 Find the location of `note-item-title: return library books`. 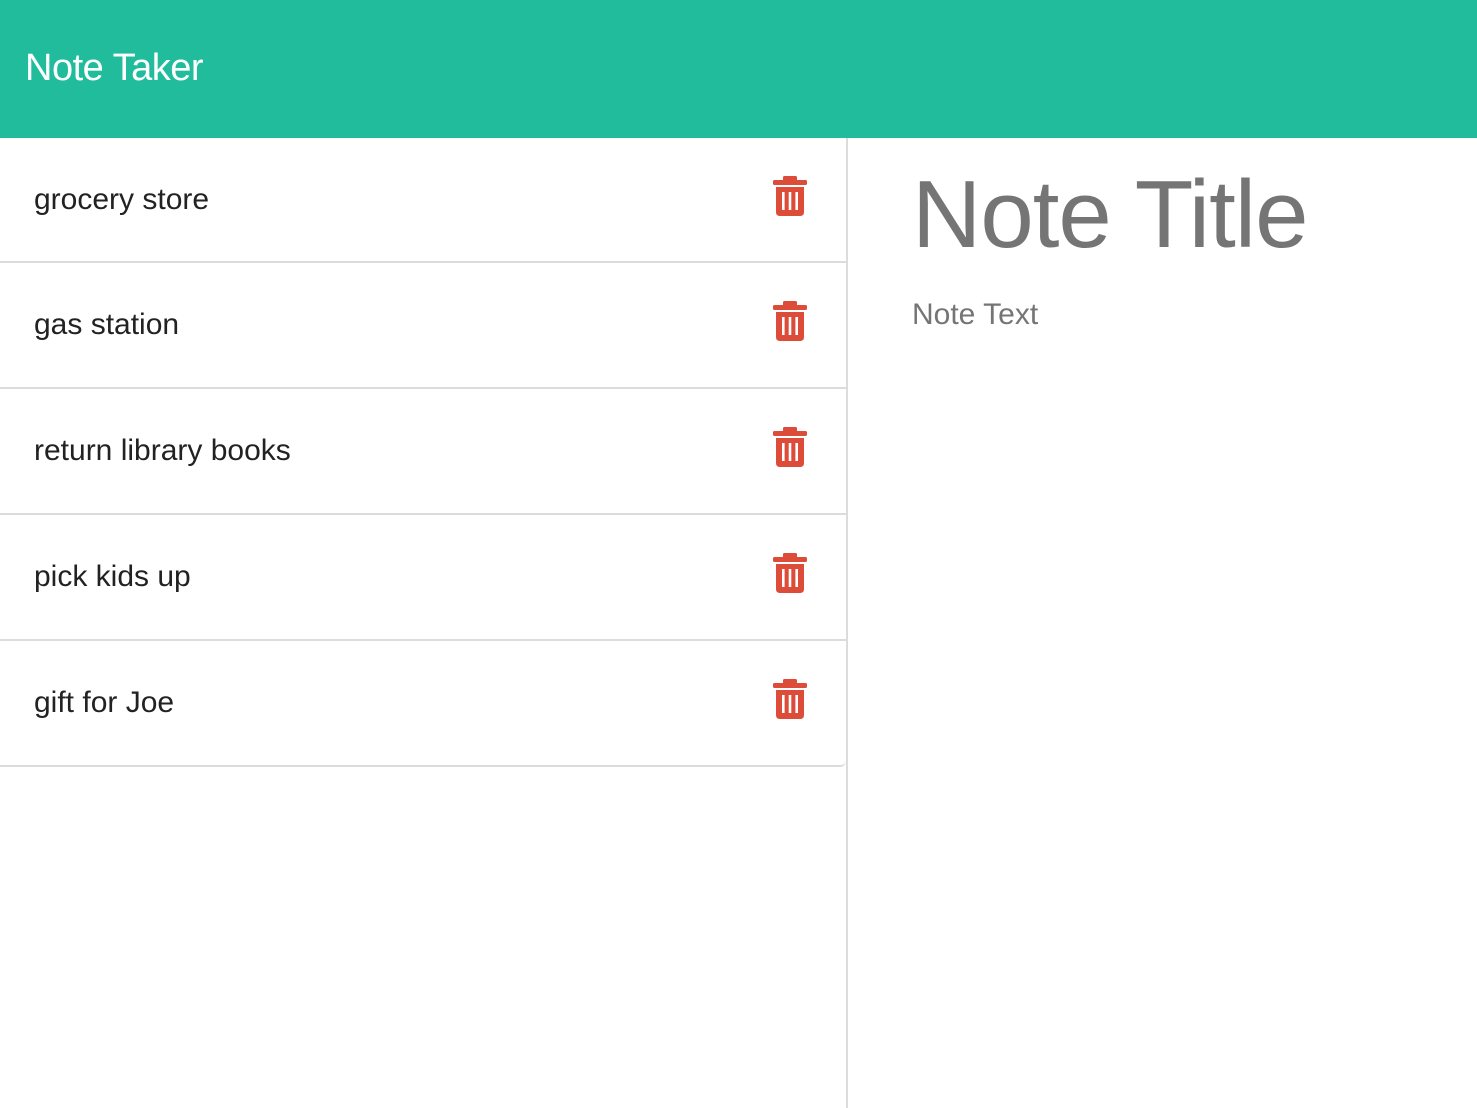

note-item-title: return library books is located at coordinates (162, 450).